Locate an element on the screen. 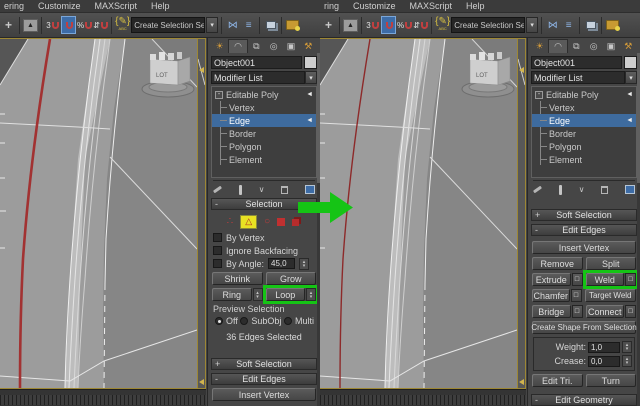  object-color-swatch is located at coordinates (630, 62).